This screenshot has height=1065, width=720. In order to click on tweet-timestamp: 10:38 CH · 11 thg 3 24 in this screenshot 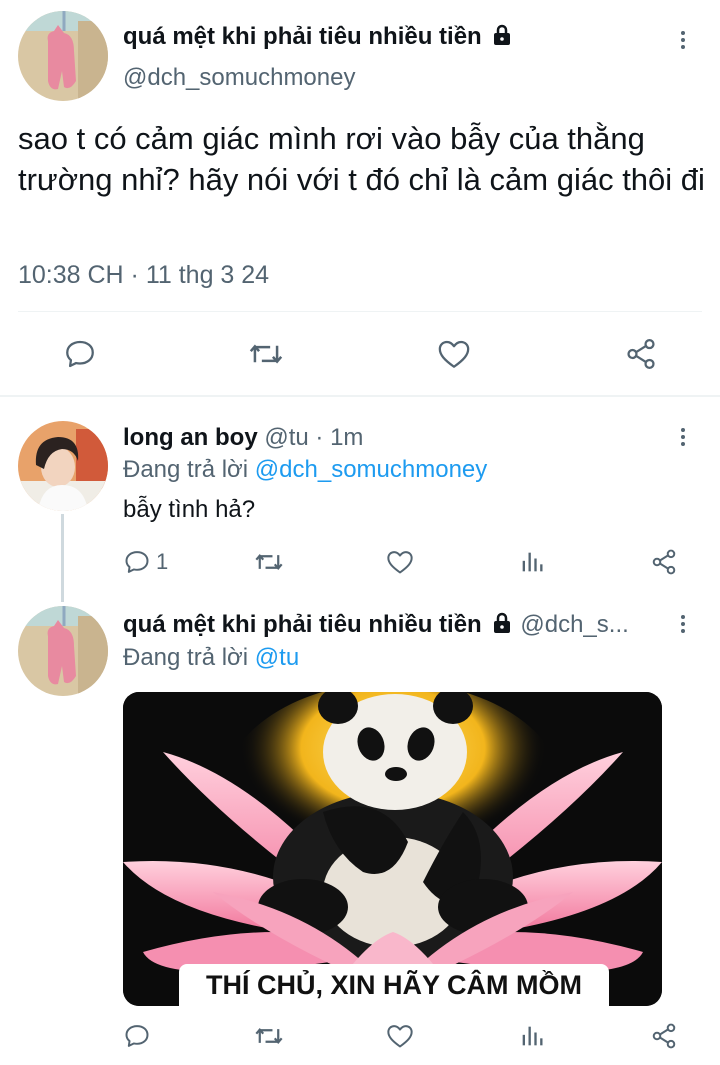, I will do `click(143, 275)`.